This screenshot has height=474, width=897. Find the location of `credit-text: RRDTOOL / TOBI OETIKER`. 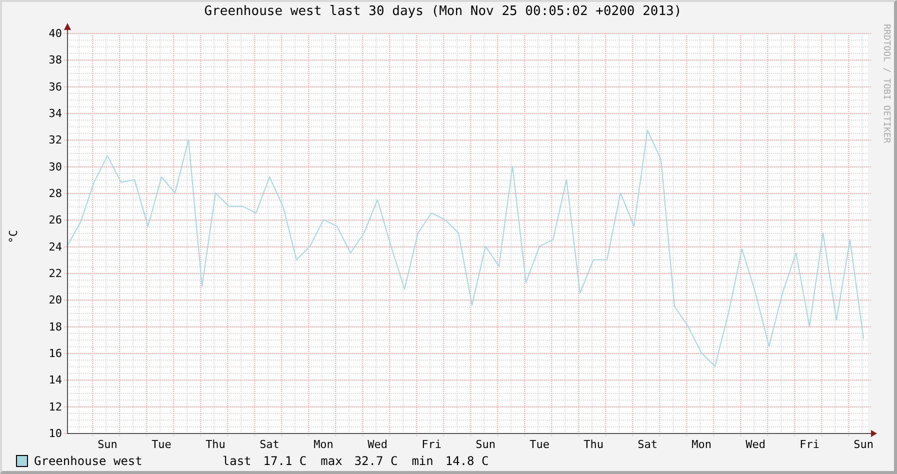

credit-text: RRDTOOL / TOBI OETIKER is located at coordinates (886, 84).